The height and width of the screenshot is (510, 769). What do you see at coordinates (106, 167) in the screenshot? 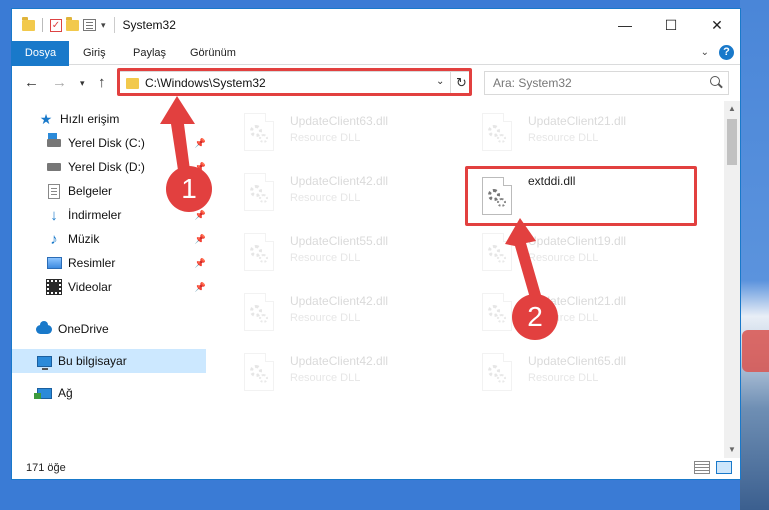
I see `nav-item-label: Yerel Disk (D:)` at bounding box center [106, 167].